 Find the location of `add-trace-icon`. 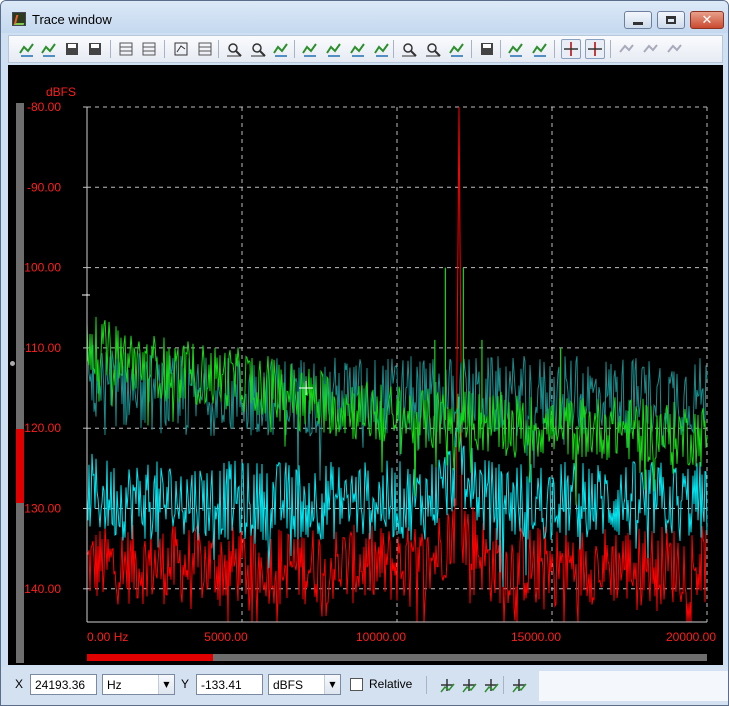

add-trace-icon is located at coordinates (26, 50).